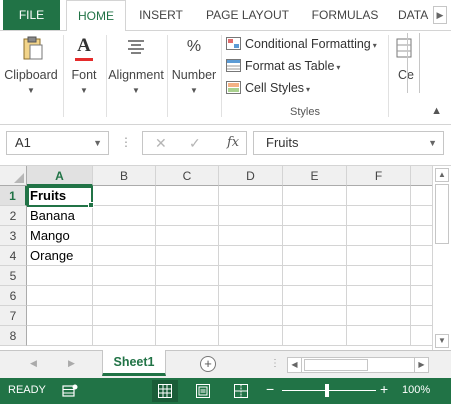  What do you see at coordinates (124, 256) in the screenshot?
I see `cell-b4` at bounding box center [124, 256].